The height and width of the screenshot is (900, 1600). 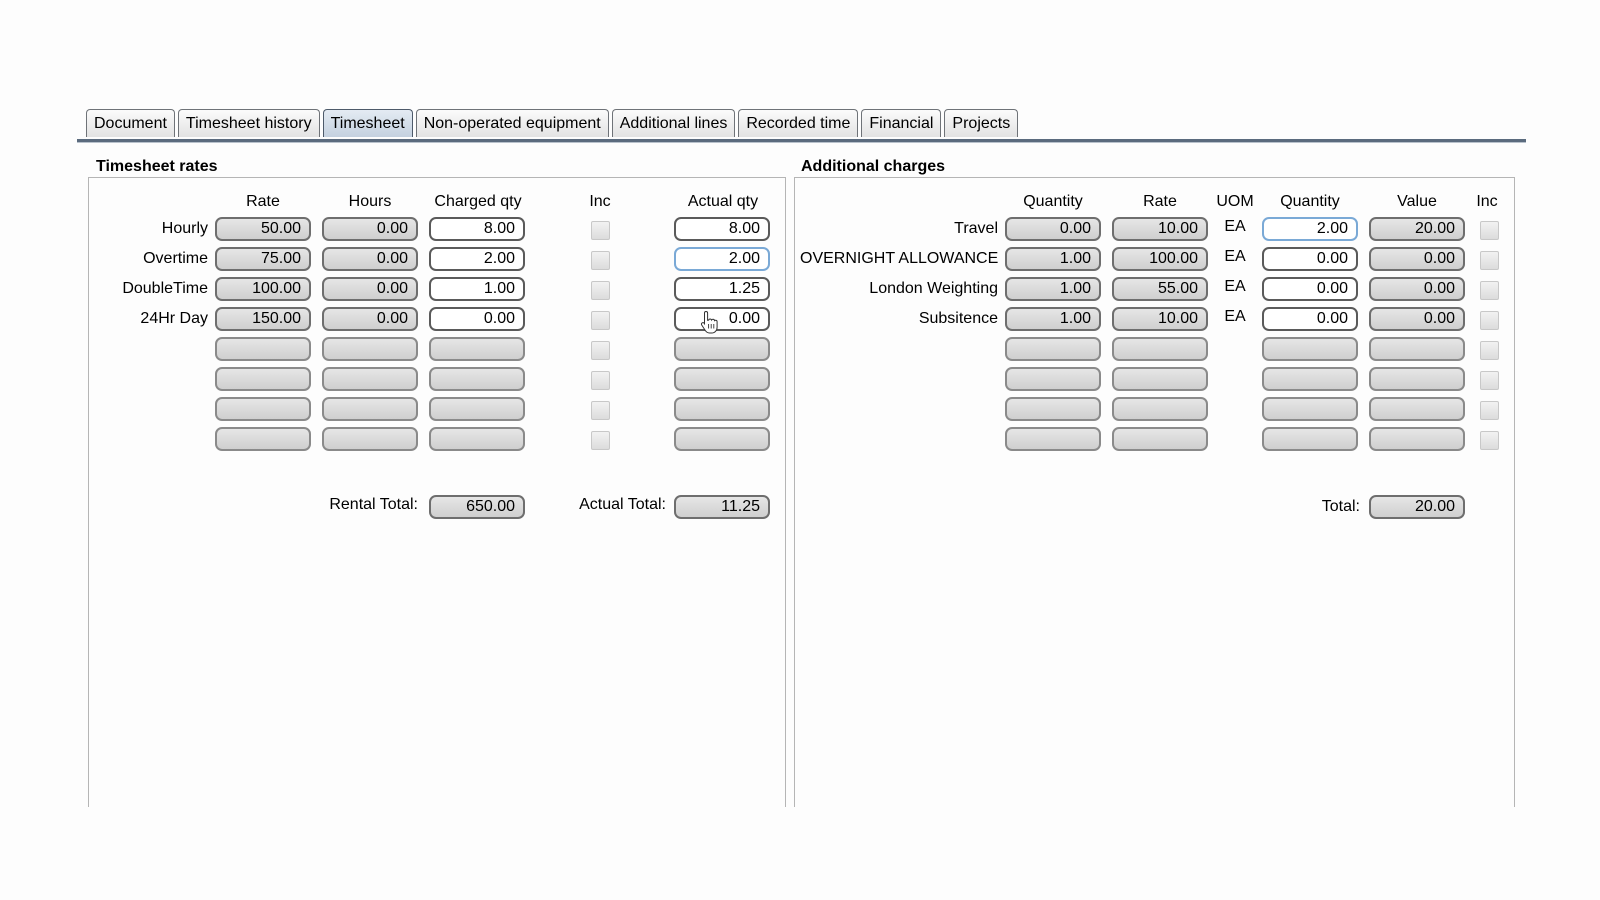 I want to click on tab-additional-lines: Additional lines, so click(x=673, y=123).